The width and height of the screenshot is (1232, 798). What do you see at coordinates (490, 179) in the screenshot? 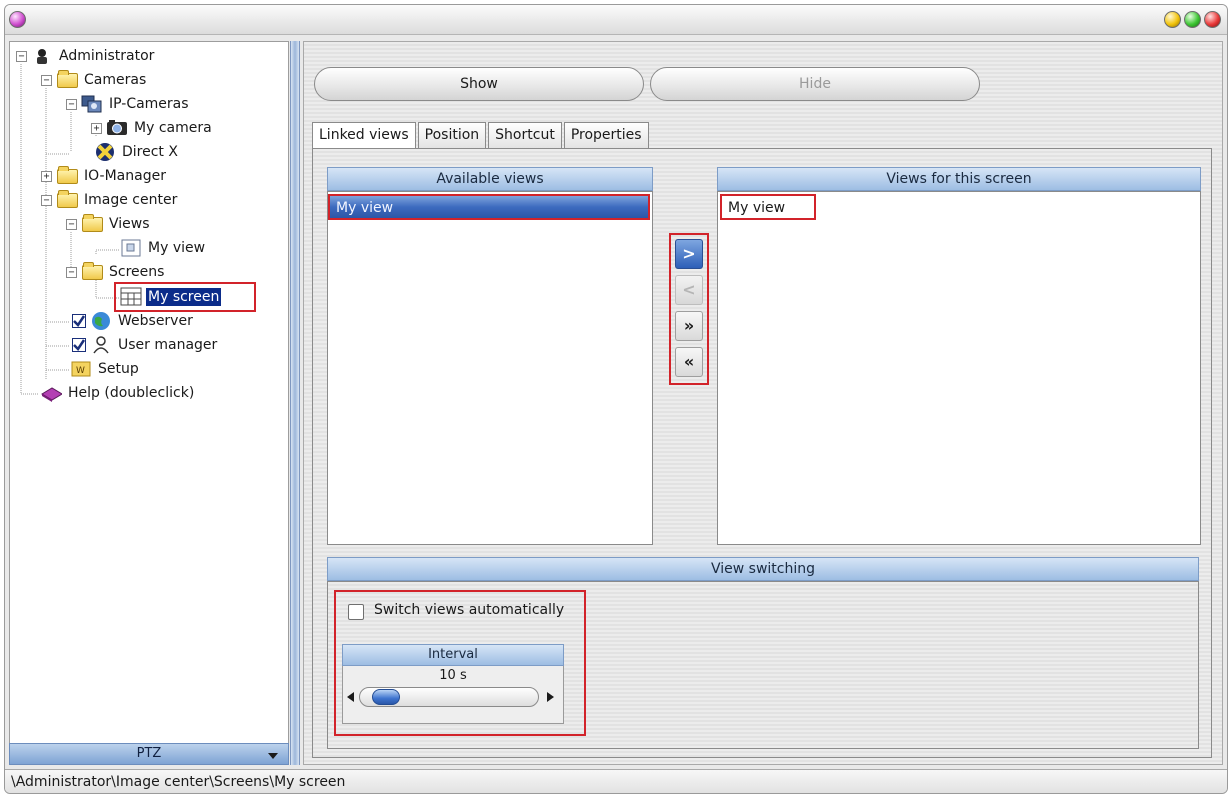
I see `available-views-header: Available views` at bounding box center [490, 179].